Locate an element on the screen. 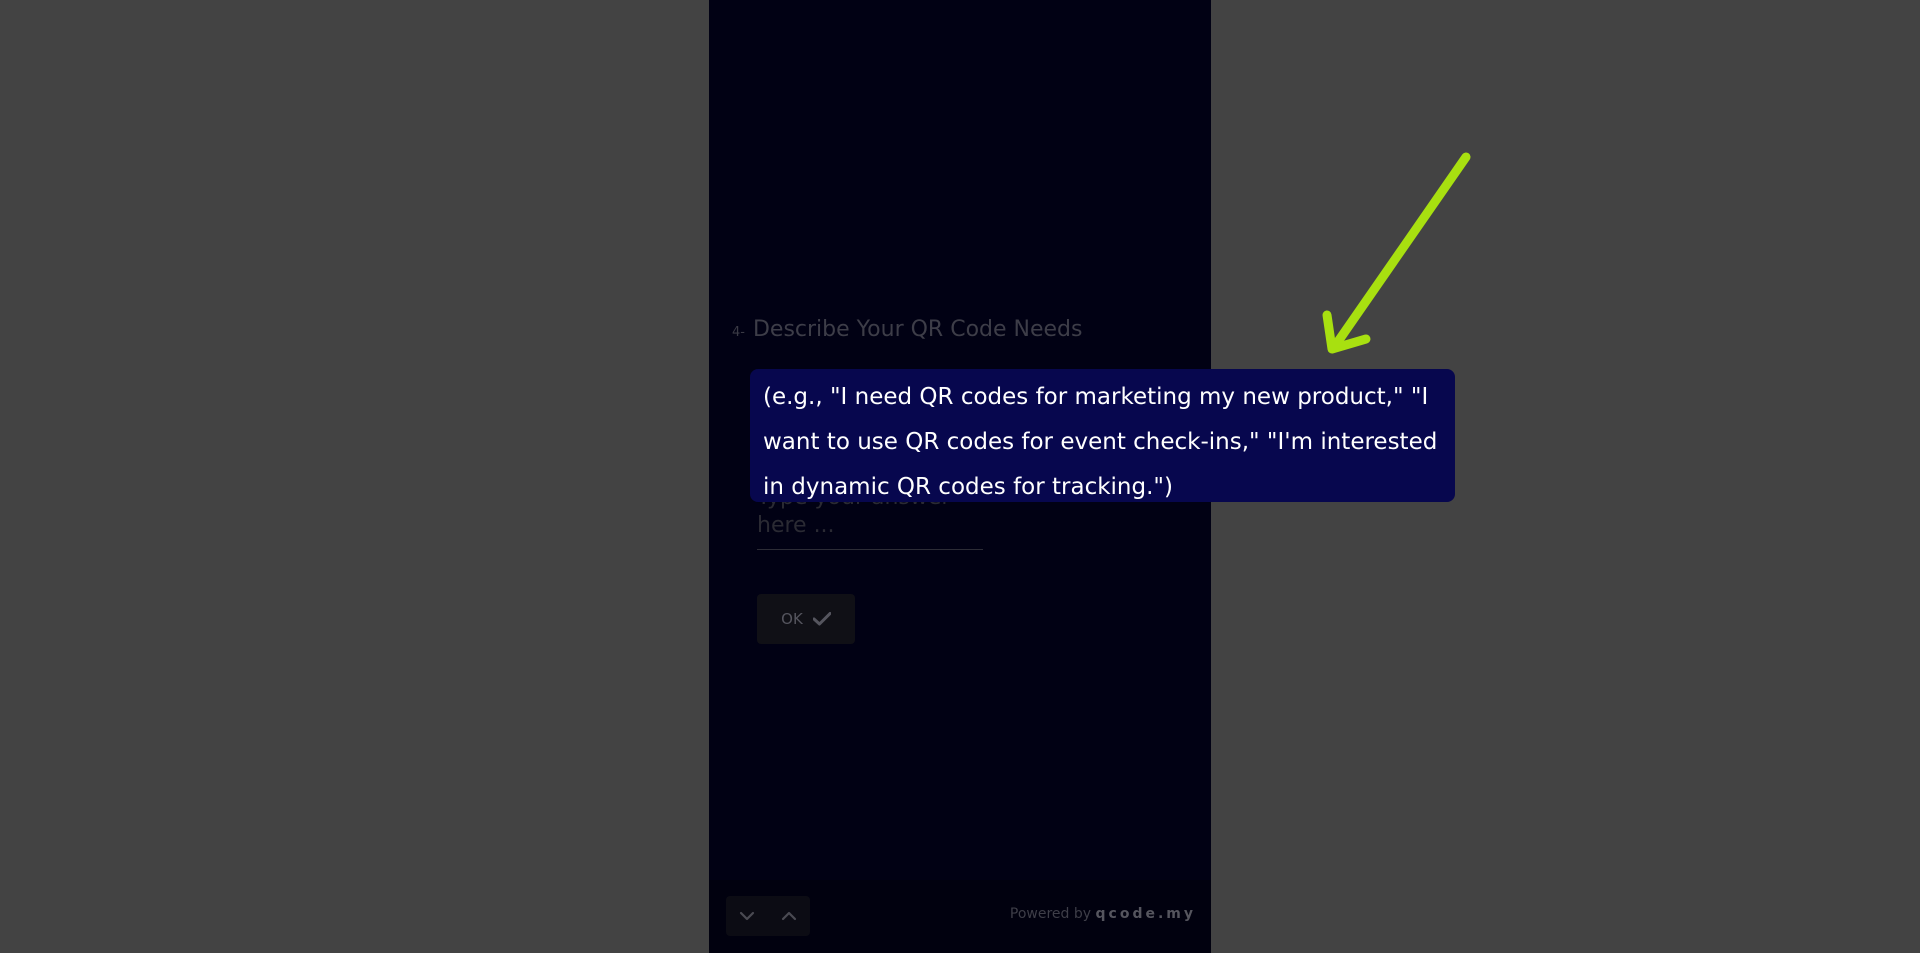 The width and height of the screenshot is (1920, 953). question-nav is located at coordinates (768, 916).